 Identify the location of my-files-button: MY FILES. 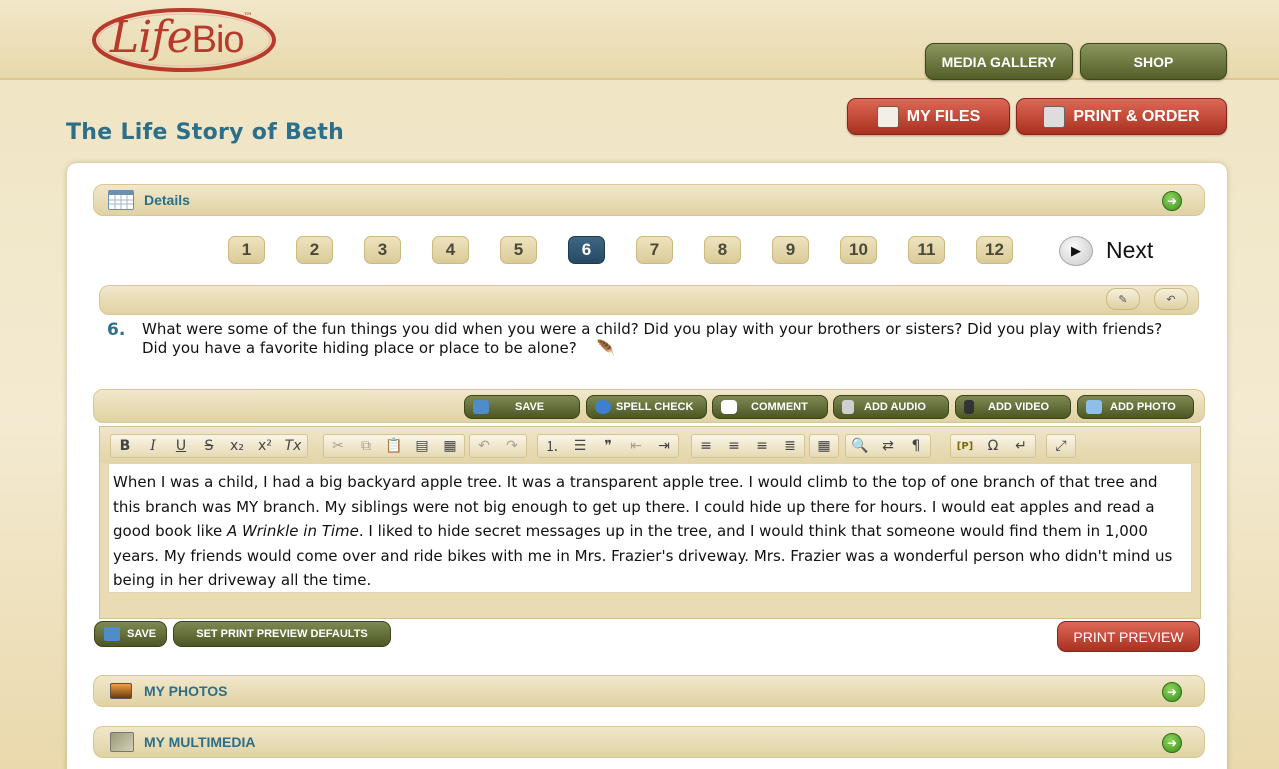
(928, 116).